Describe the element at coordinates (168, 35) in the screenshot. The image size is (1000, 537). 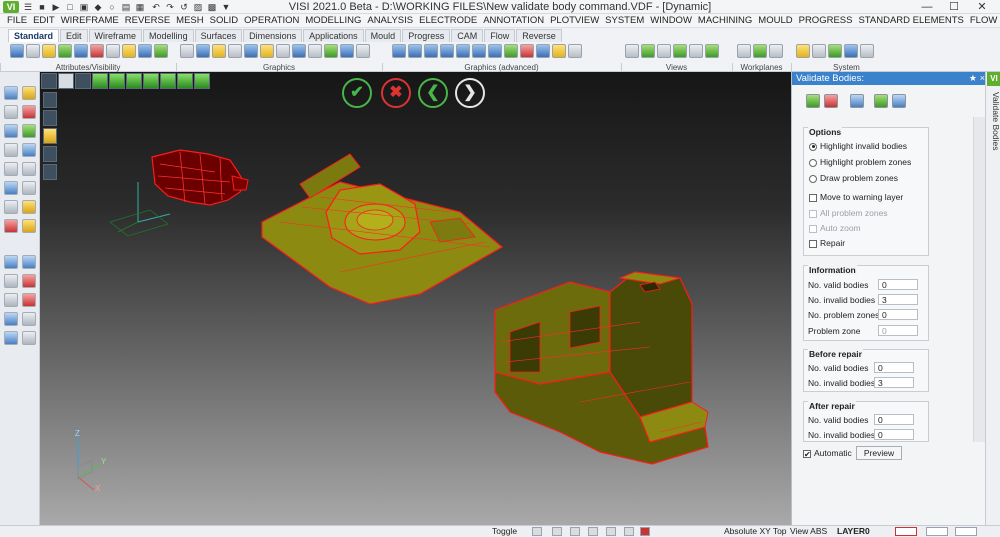
I see `tab-modelling: Modelling` at that location.